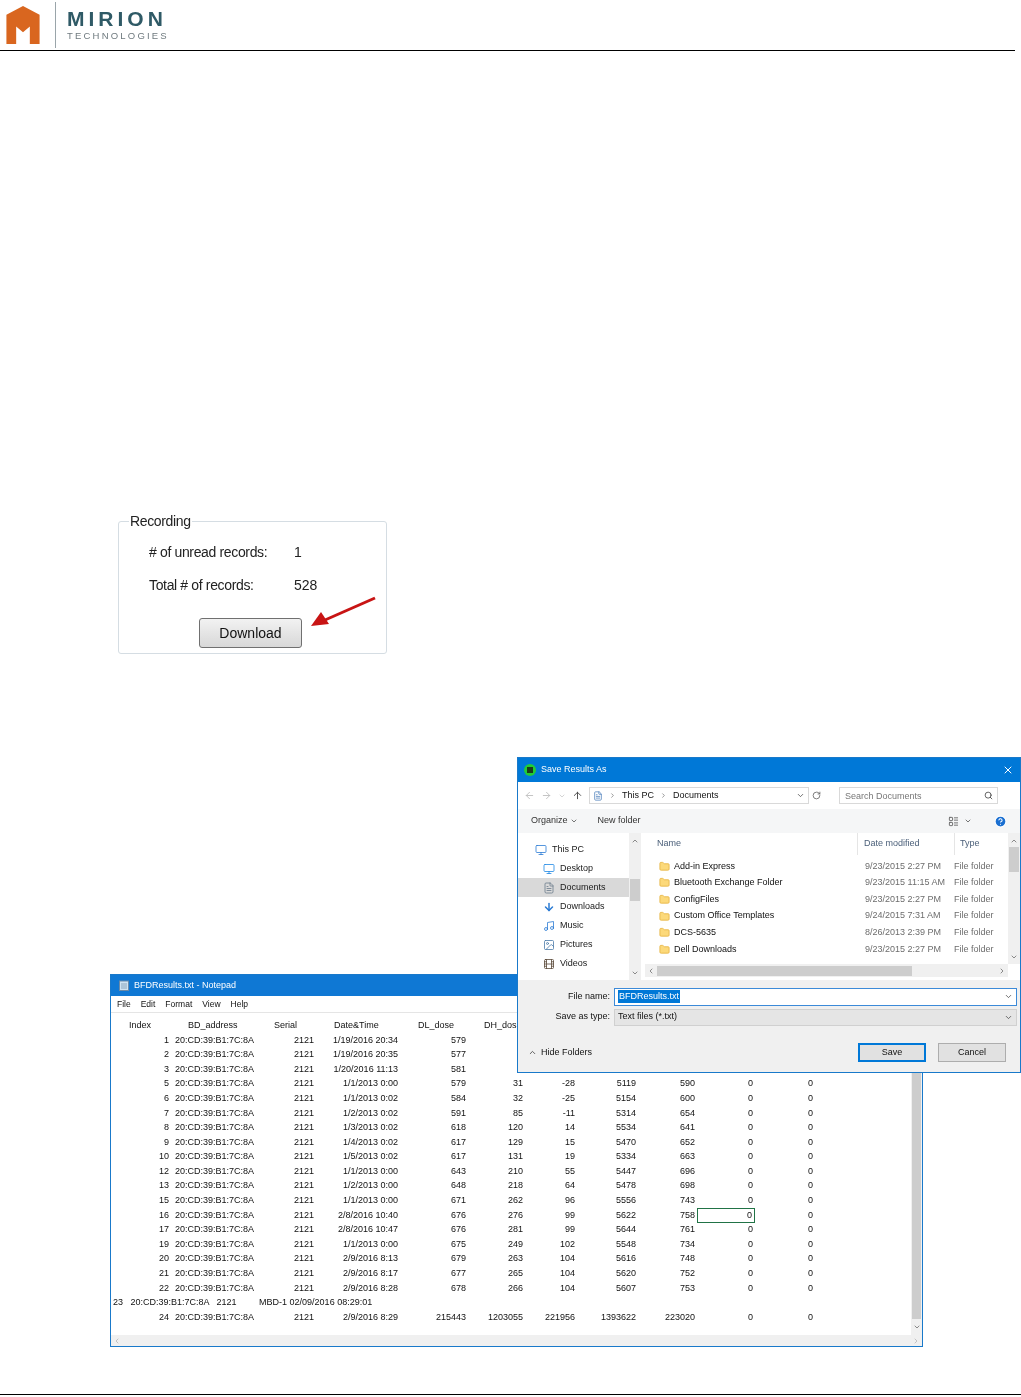 The image size is (1021, 1397). Describe the element at coordinates (625, 1288) in the screenshot. I see `table-cell-text: 5607` at that location.